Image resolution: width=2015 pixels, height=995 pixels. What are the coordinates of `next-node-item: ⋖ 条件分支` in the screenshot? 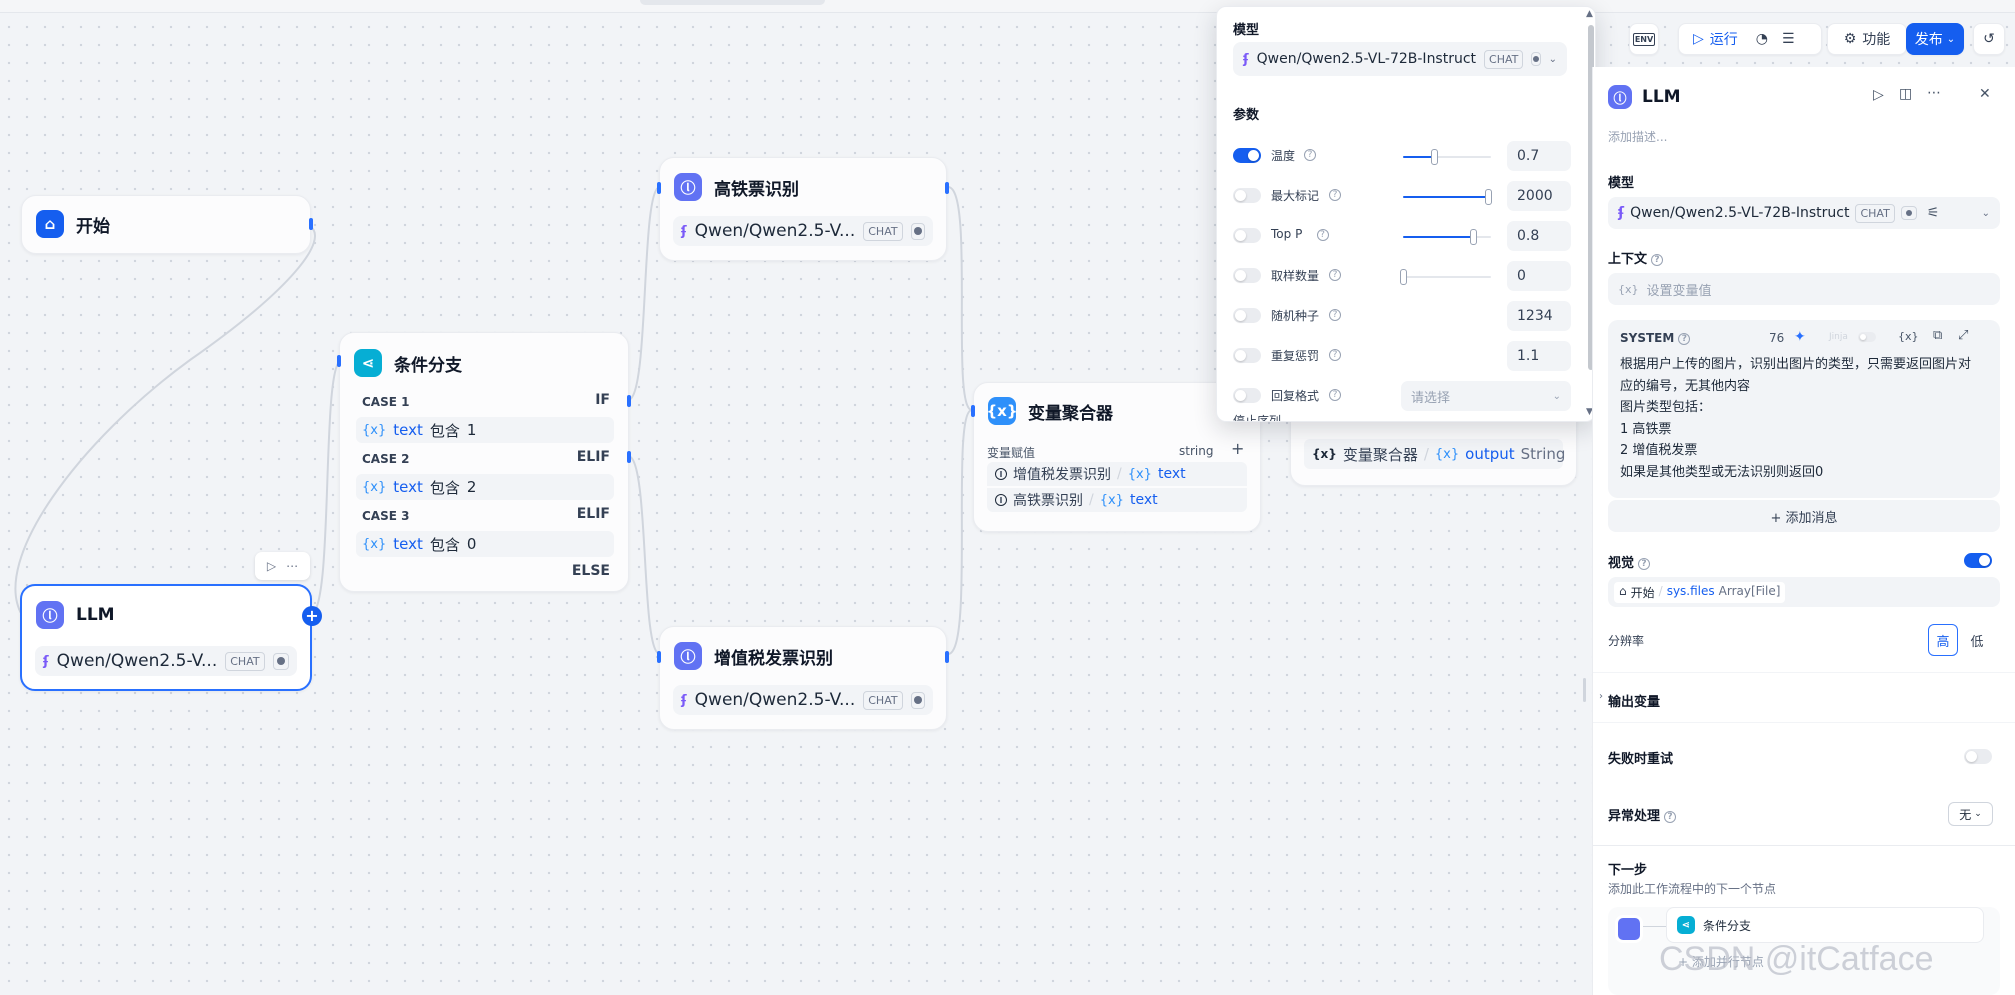 It's located at (1825, 925).